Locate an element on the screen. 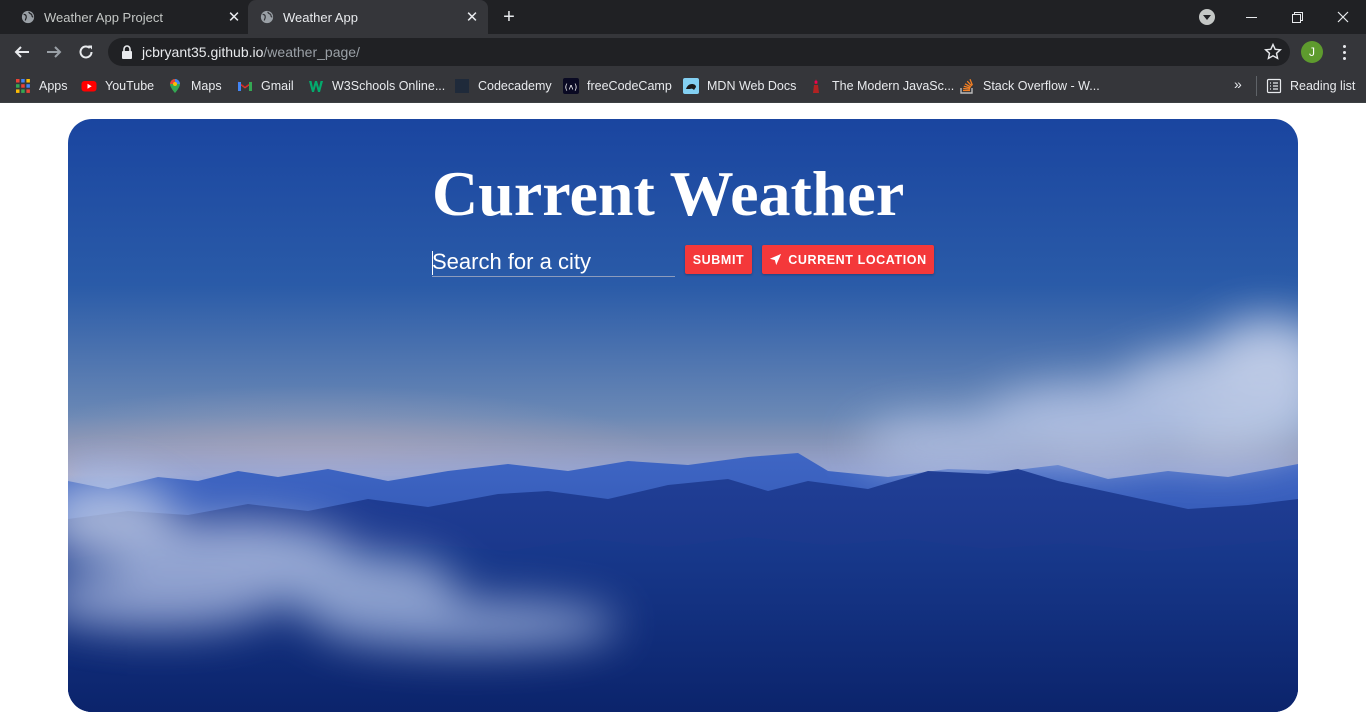  bookmark-freecodecamp: (ʌ) freeCodeCamp is located at coordinates (617, 86).